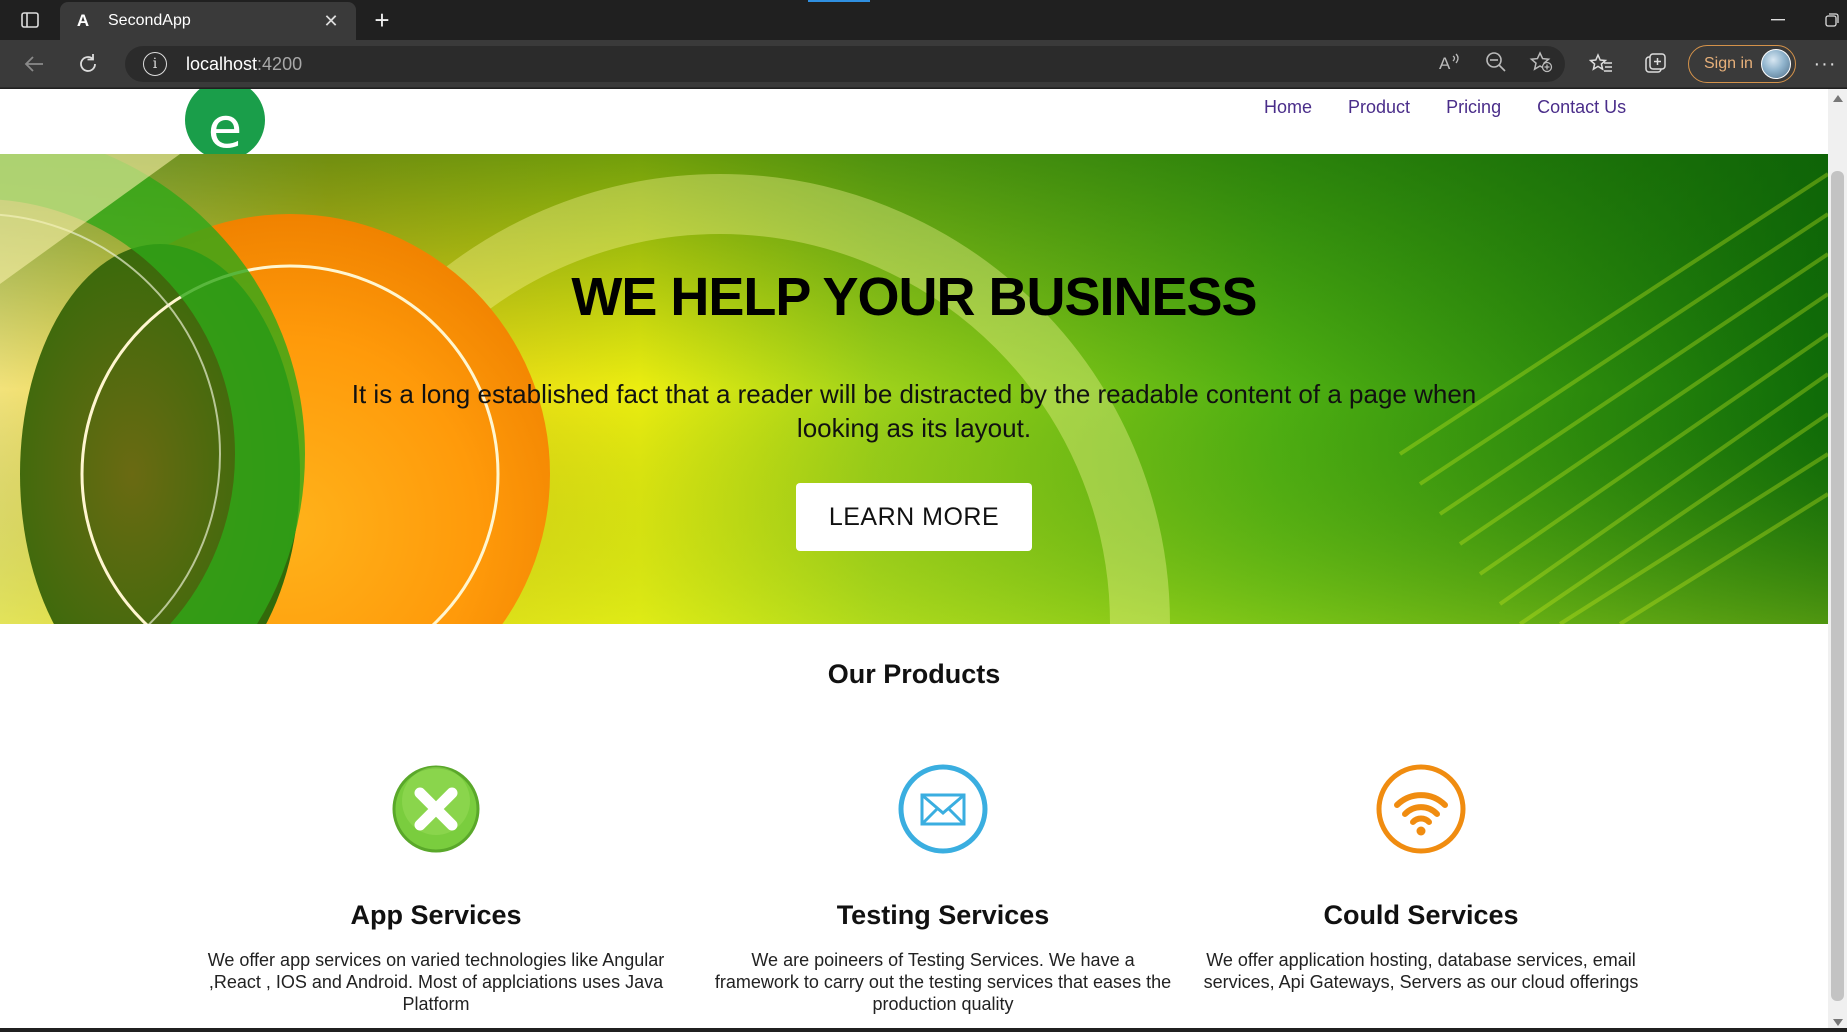 The width and height of the screenshot is (1847, 1032). I want to click on site-info-icon: i, so click(155, 64).